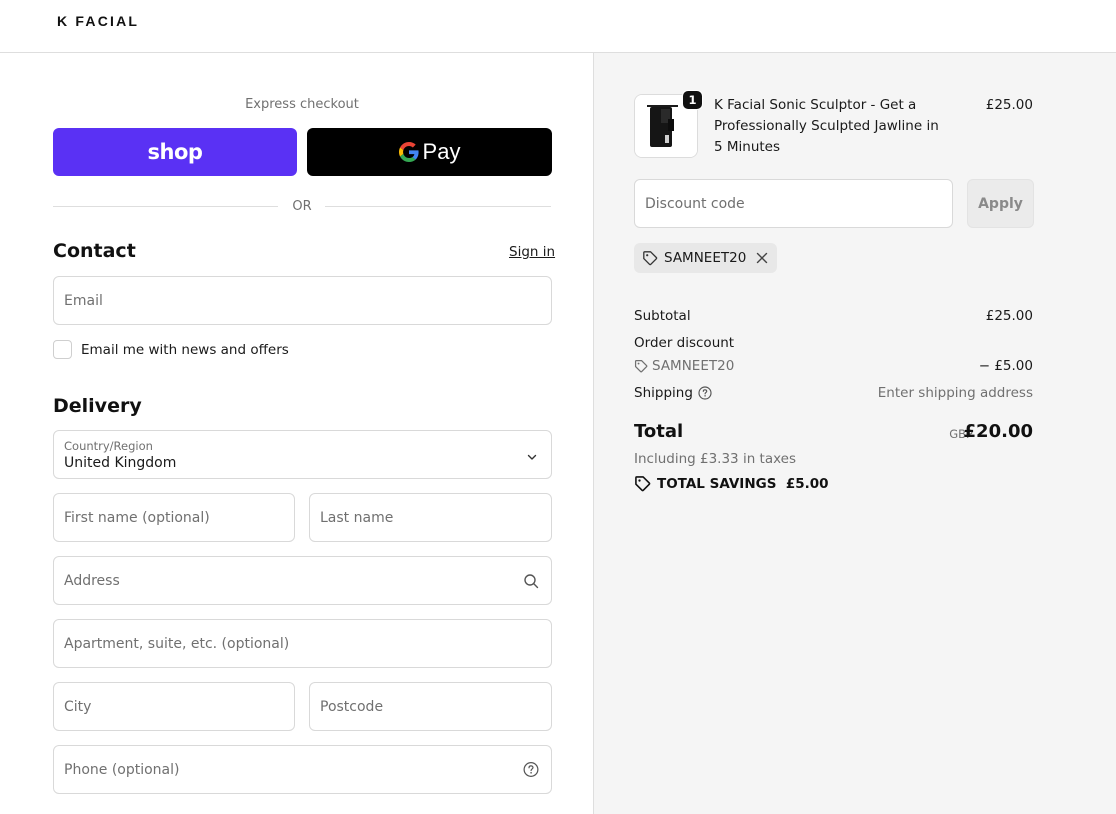 This screenshot has width=1116, height=814. I want to click on shop-pay-label: shop, so click(175, 152).